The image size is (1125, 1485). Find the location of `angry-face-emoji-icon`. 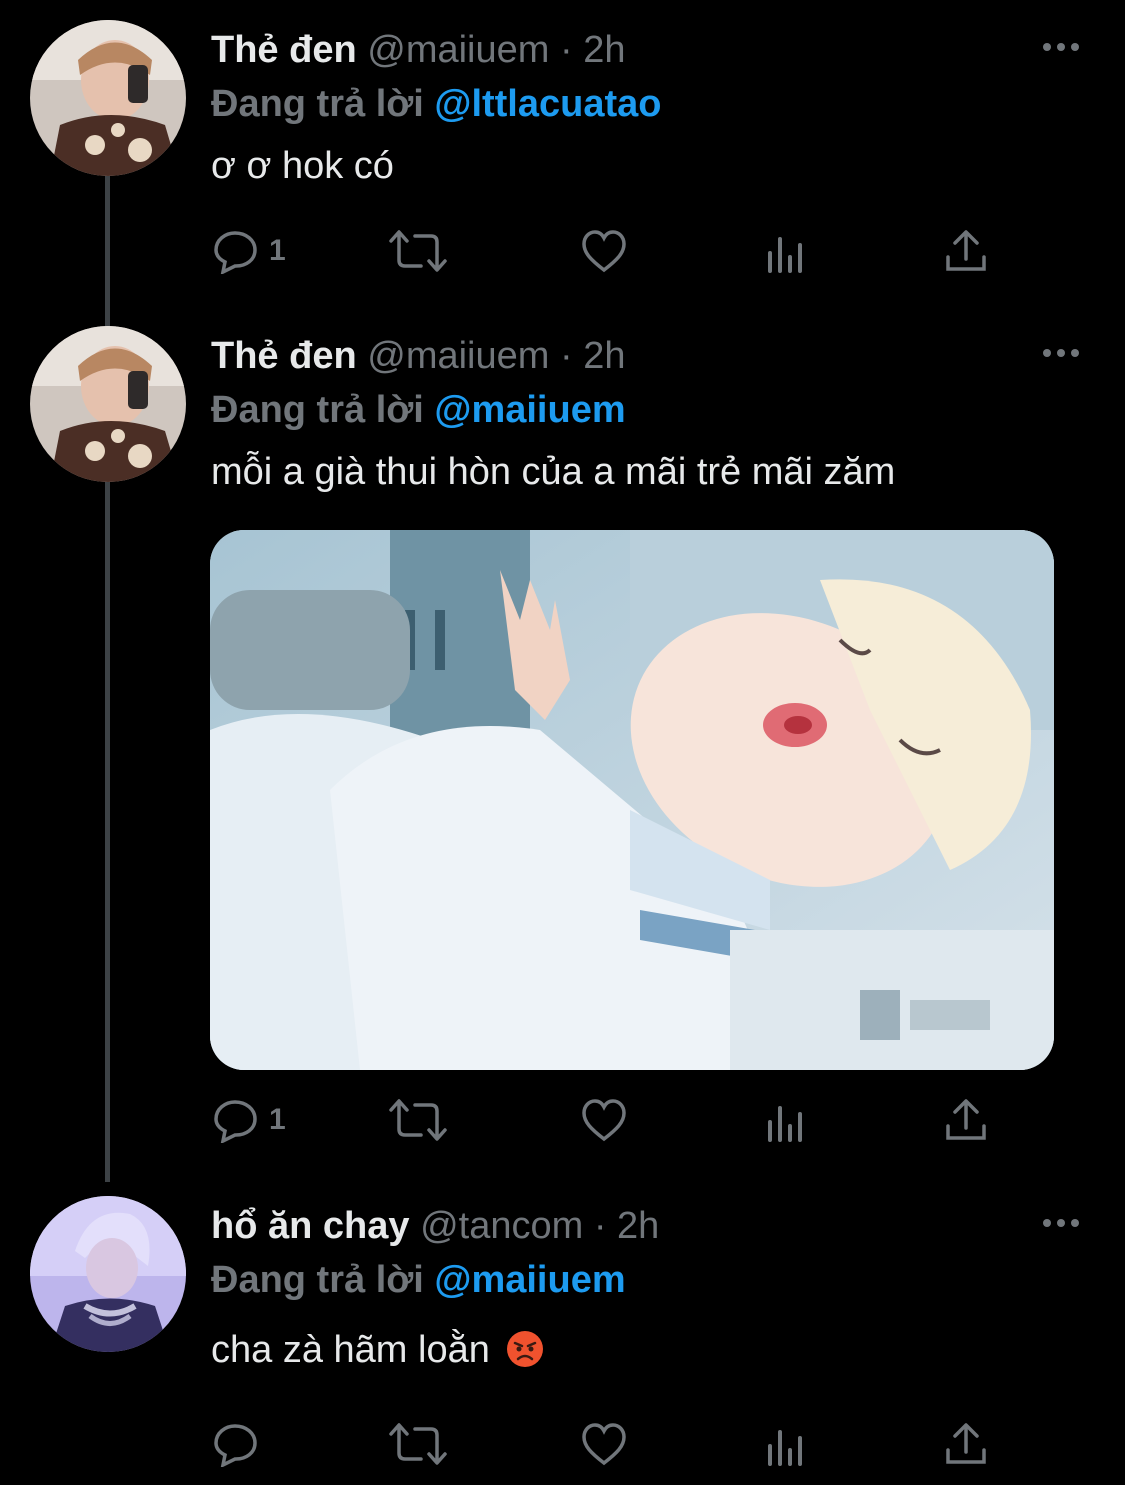

angry-face-emoji-icon is located at coordinates (525, 1349).